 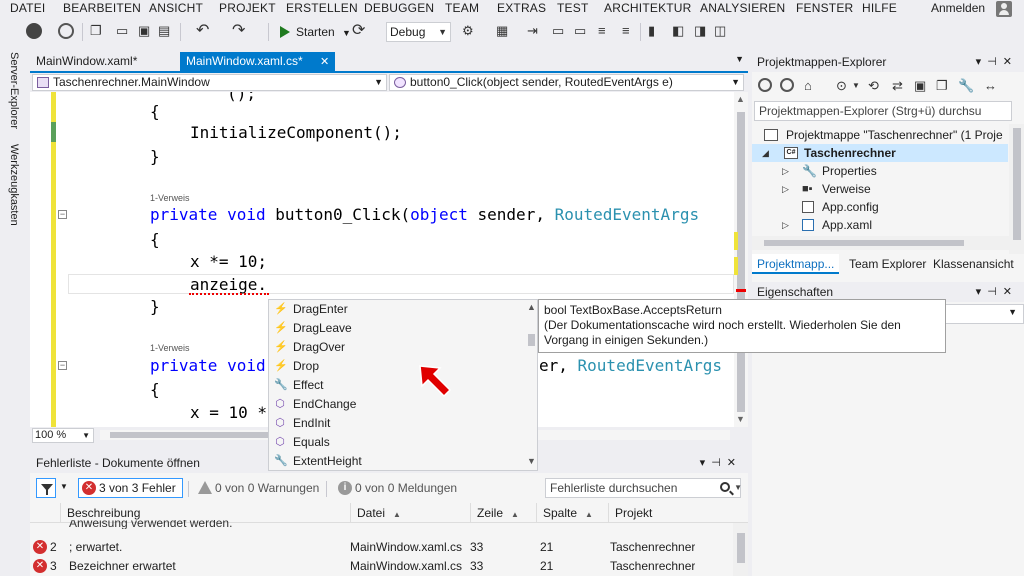 What do you see at coordinates (531, 385) in the screenshot?
I see `completion-scrollbar: ▲ ▼` at bounding box center [531, 385].